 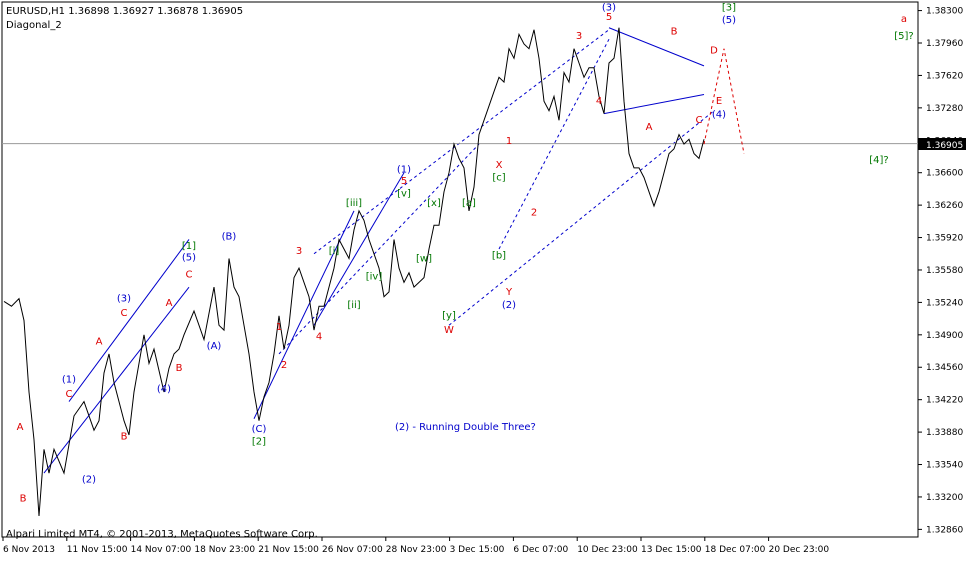 What do you see at coordinates (229, 236) in the screenshot?
I see `wave-label: (B)` at bounding box center [229, 236].